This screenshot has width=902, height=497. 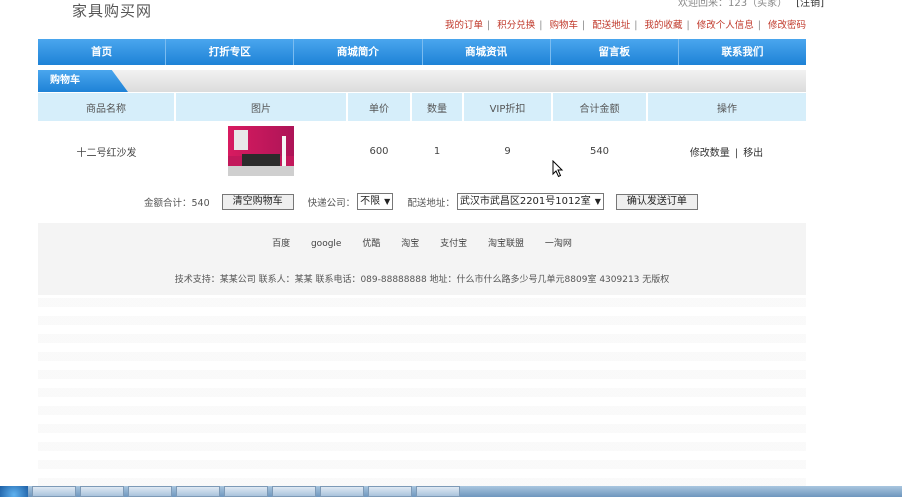 I want to click on footer-link-taobao: 淘宝, so click(x=410, y=244).